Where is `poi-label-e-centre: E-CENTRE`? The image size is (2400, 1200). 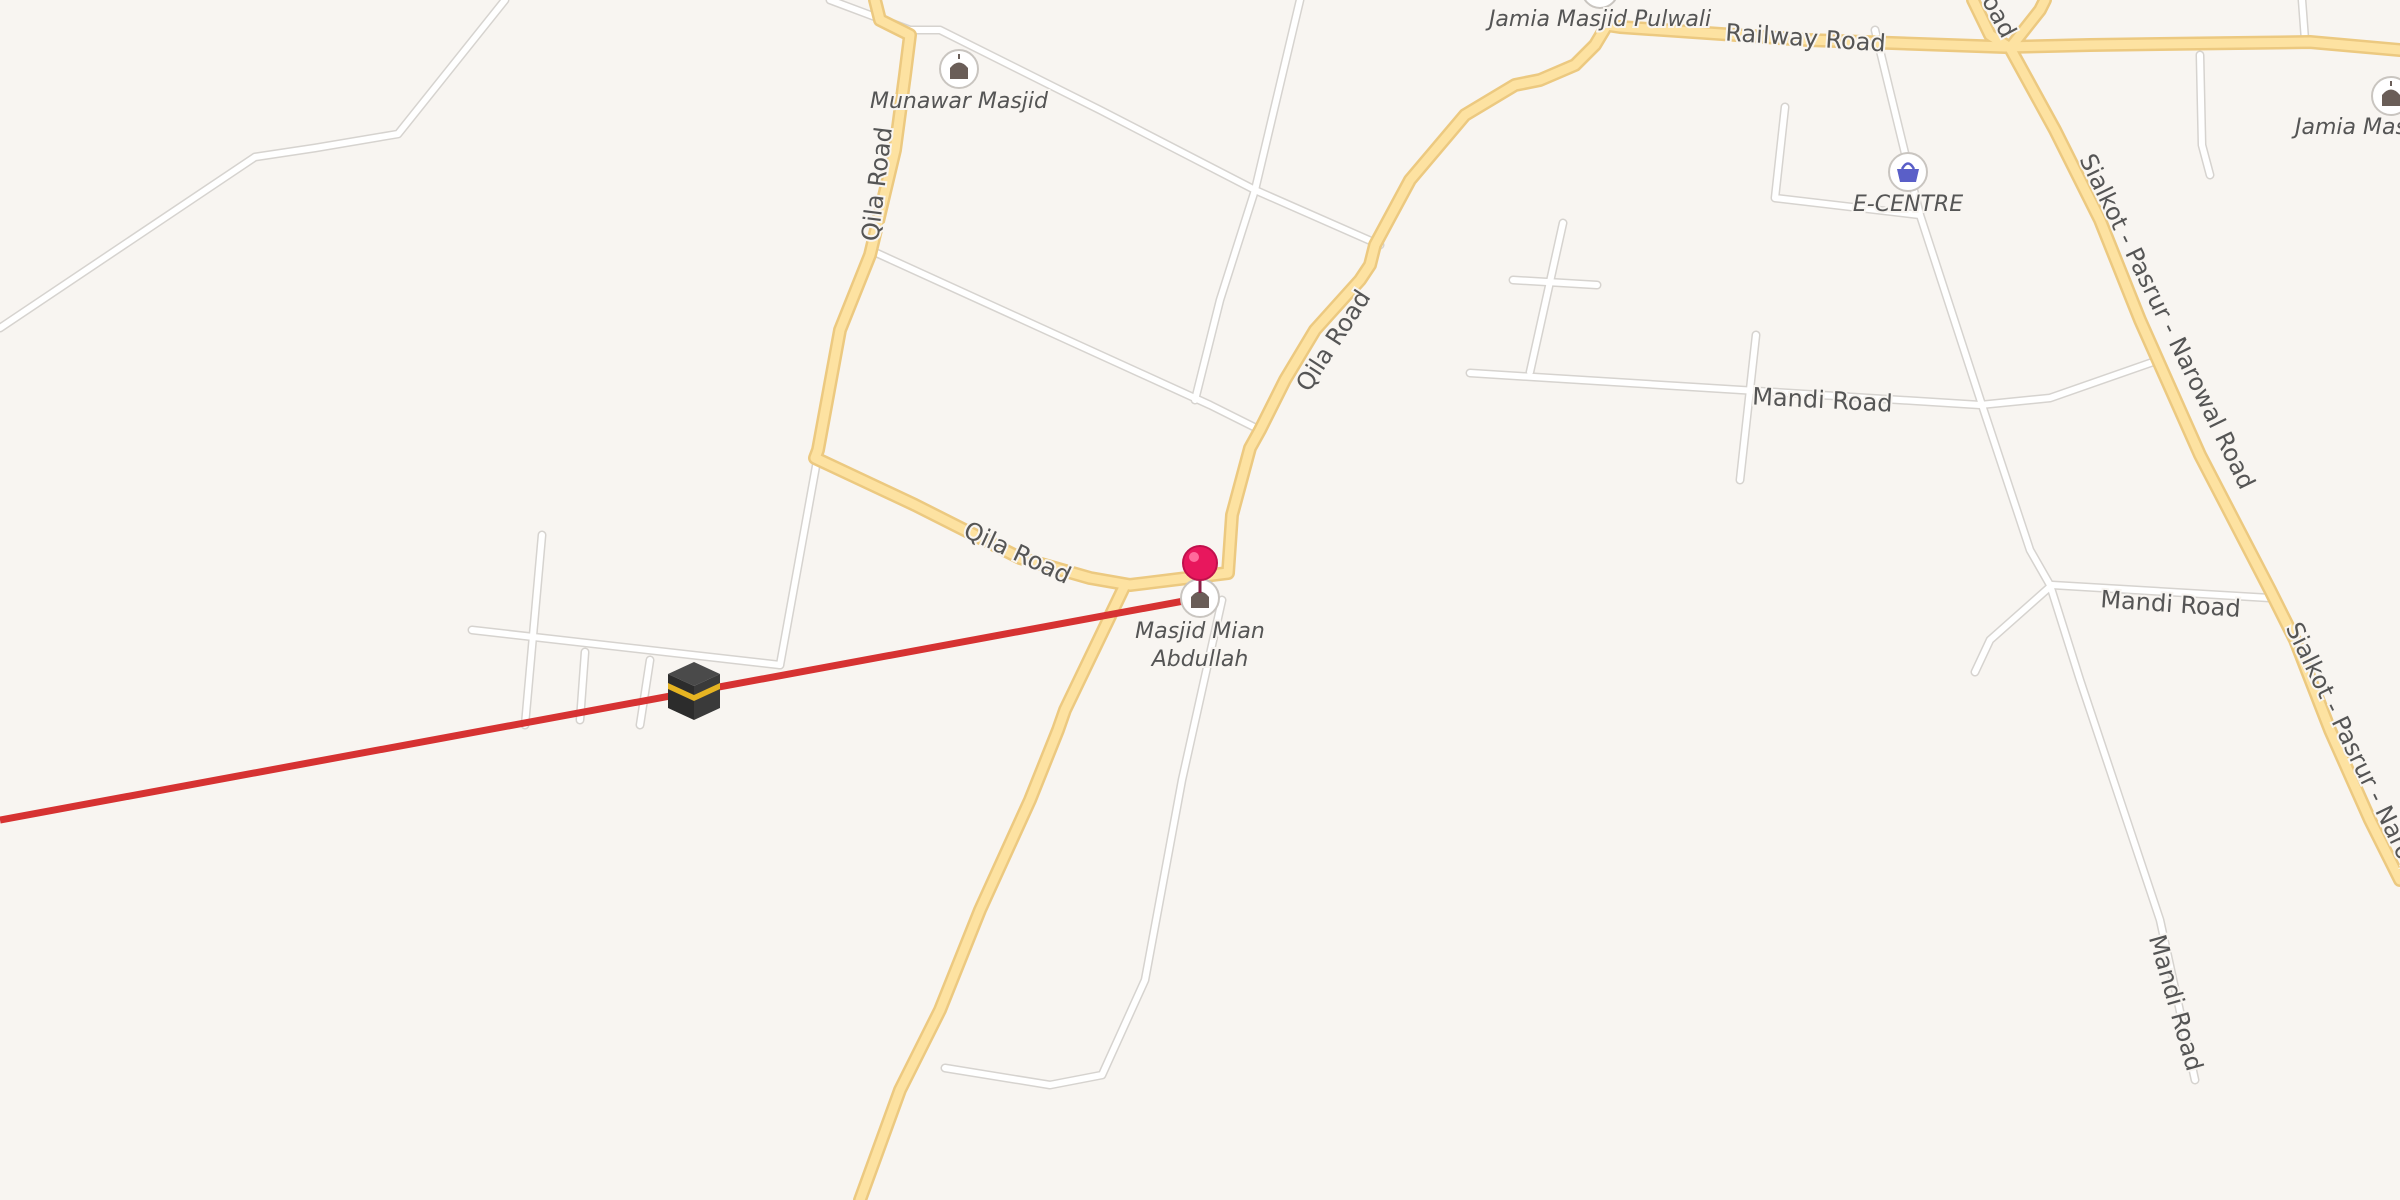 poi-label-e-centre: E-CENTRE is located at coordinates (1908, 204).